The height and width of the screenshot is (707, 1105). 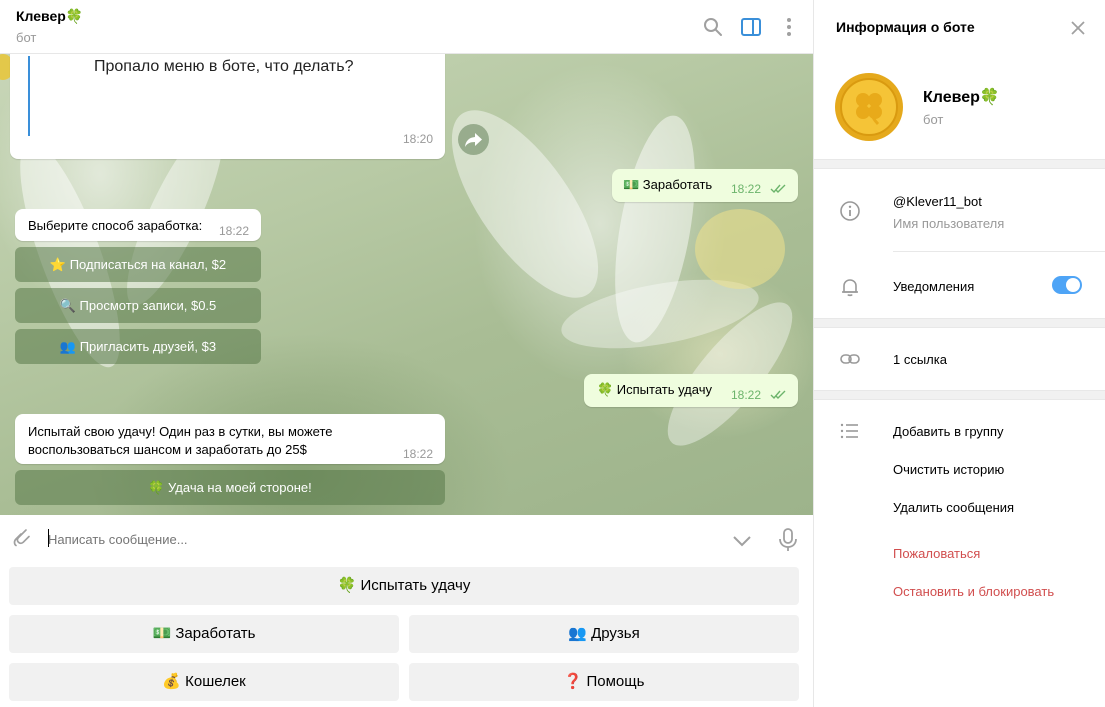 I want to click on panel-title: Информация о боте, so click(x=905, y=27).